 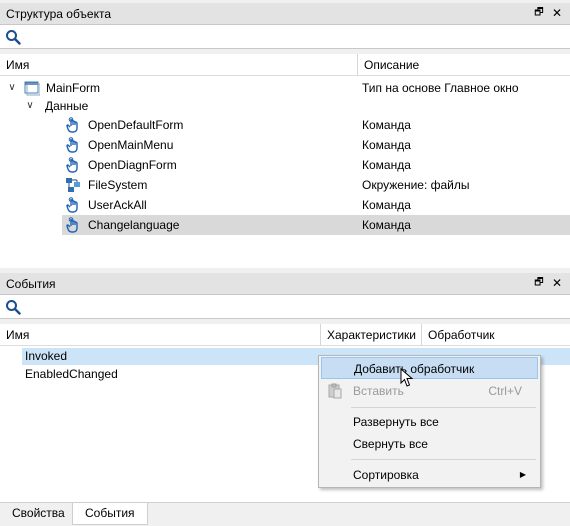 What do you see at coordinates (285, 125) in the screenshot?
I see `tree-row: OpenDefaultForm Команда` at bounding box center [285, 125].